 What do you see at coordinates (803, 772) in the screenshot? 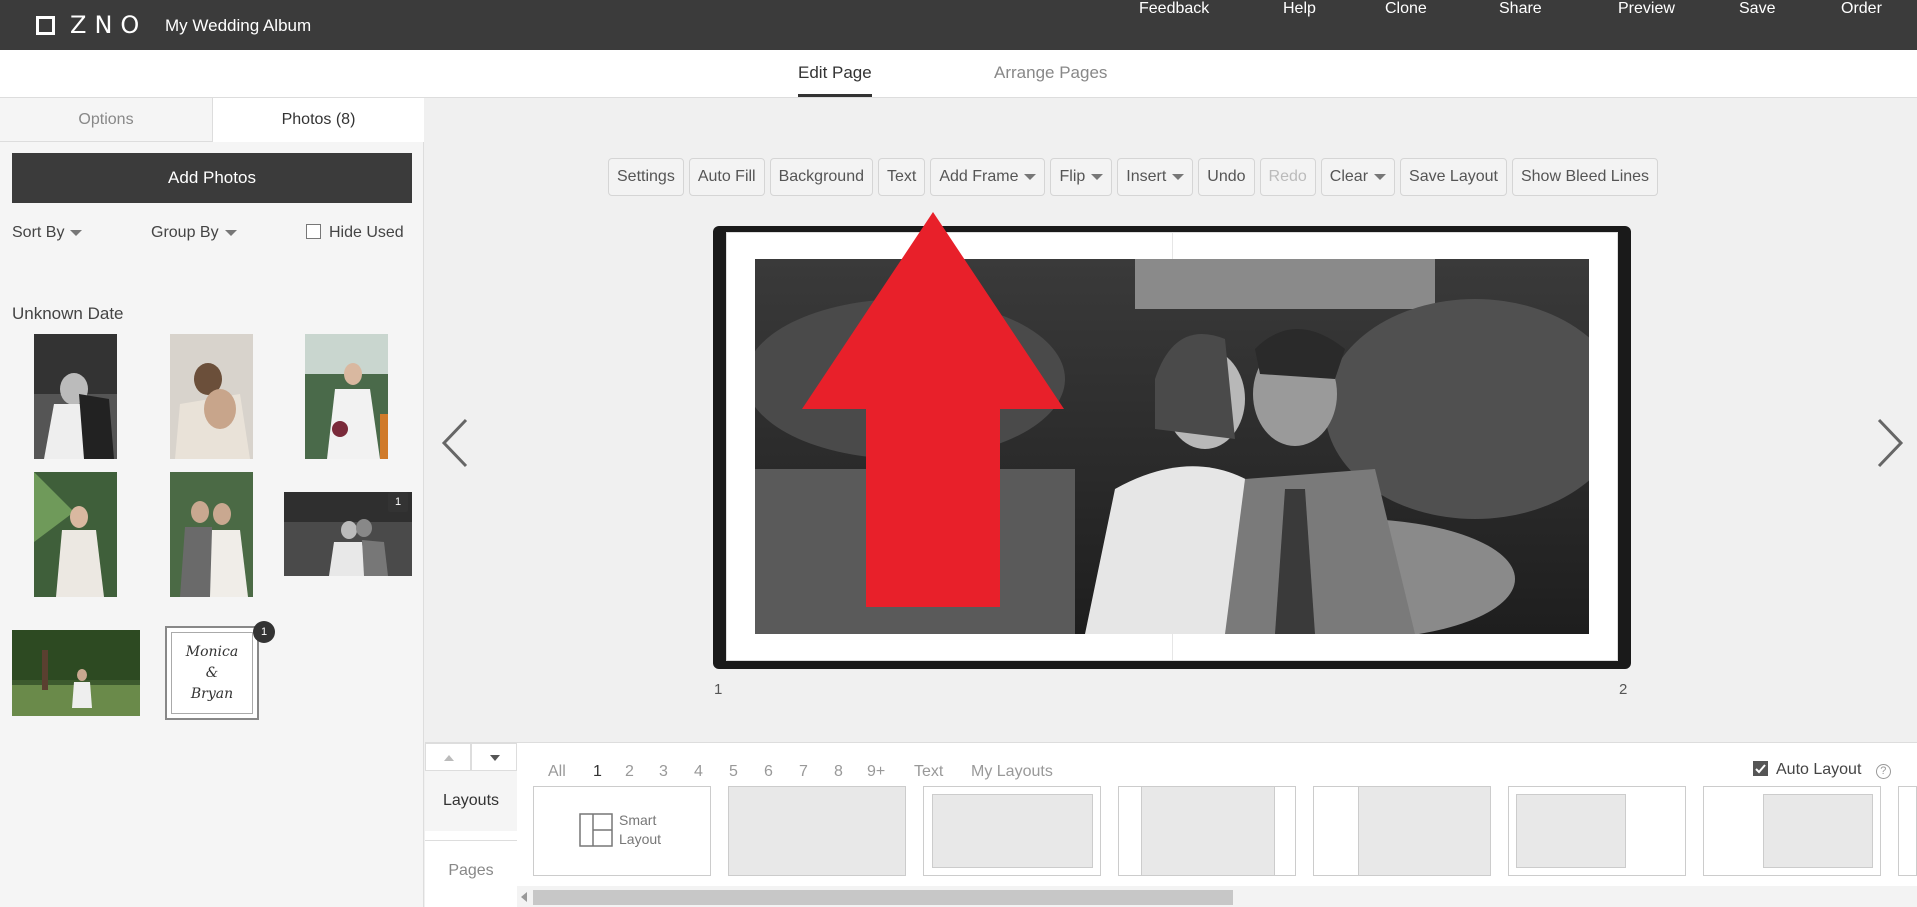
I see `filter-7: 7` at bounding box center [803, 772].